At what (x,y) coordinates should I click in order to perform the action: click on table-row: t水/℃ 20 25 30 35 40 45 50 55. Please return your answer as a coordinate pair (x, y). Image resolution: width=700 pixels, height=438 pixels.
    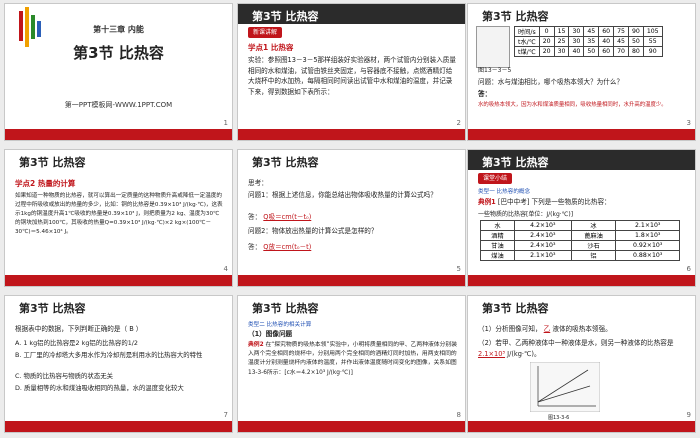
    Looking at the image, I should click on (588, 41).